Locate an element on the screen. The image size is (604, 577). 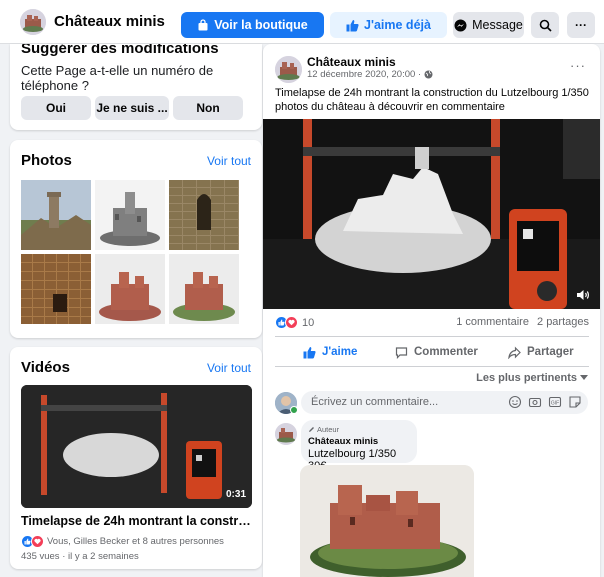
search-button is located at coordinates (545, 25).